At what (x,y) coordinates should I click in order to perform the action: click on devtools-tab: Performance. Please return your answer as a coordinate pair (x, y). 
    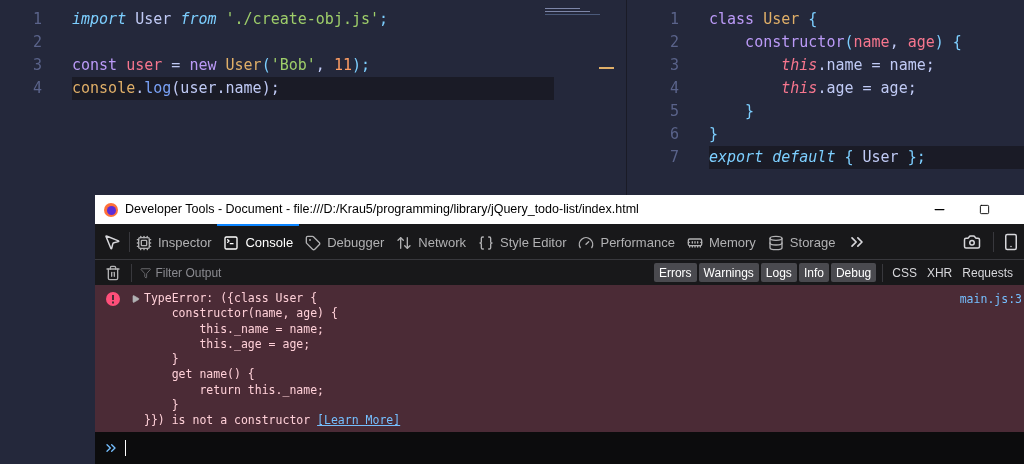
    Looking at the image, I should click on (626, 241).